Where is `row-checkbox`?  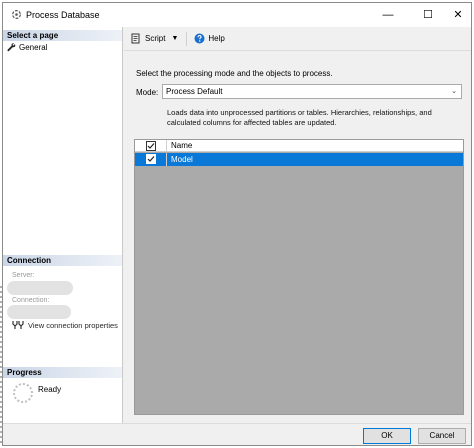
row-checkbox is located at coordinates (151, 159).